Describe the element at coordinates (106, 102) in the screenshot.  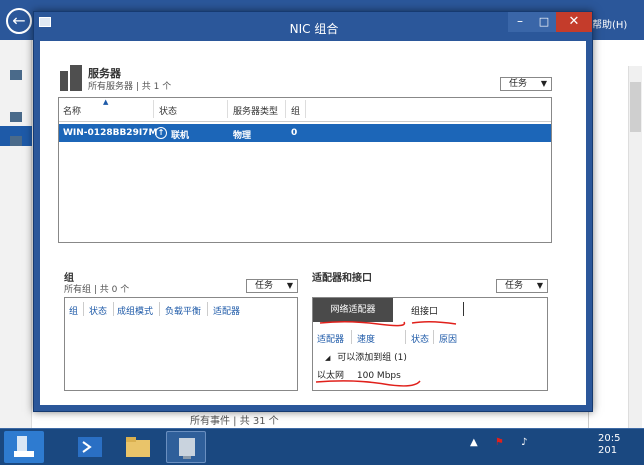
I see `sort-ascending-icon: ▲` at that location.